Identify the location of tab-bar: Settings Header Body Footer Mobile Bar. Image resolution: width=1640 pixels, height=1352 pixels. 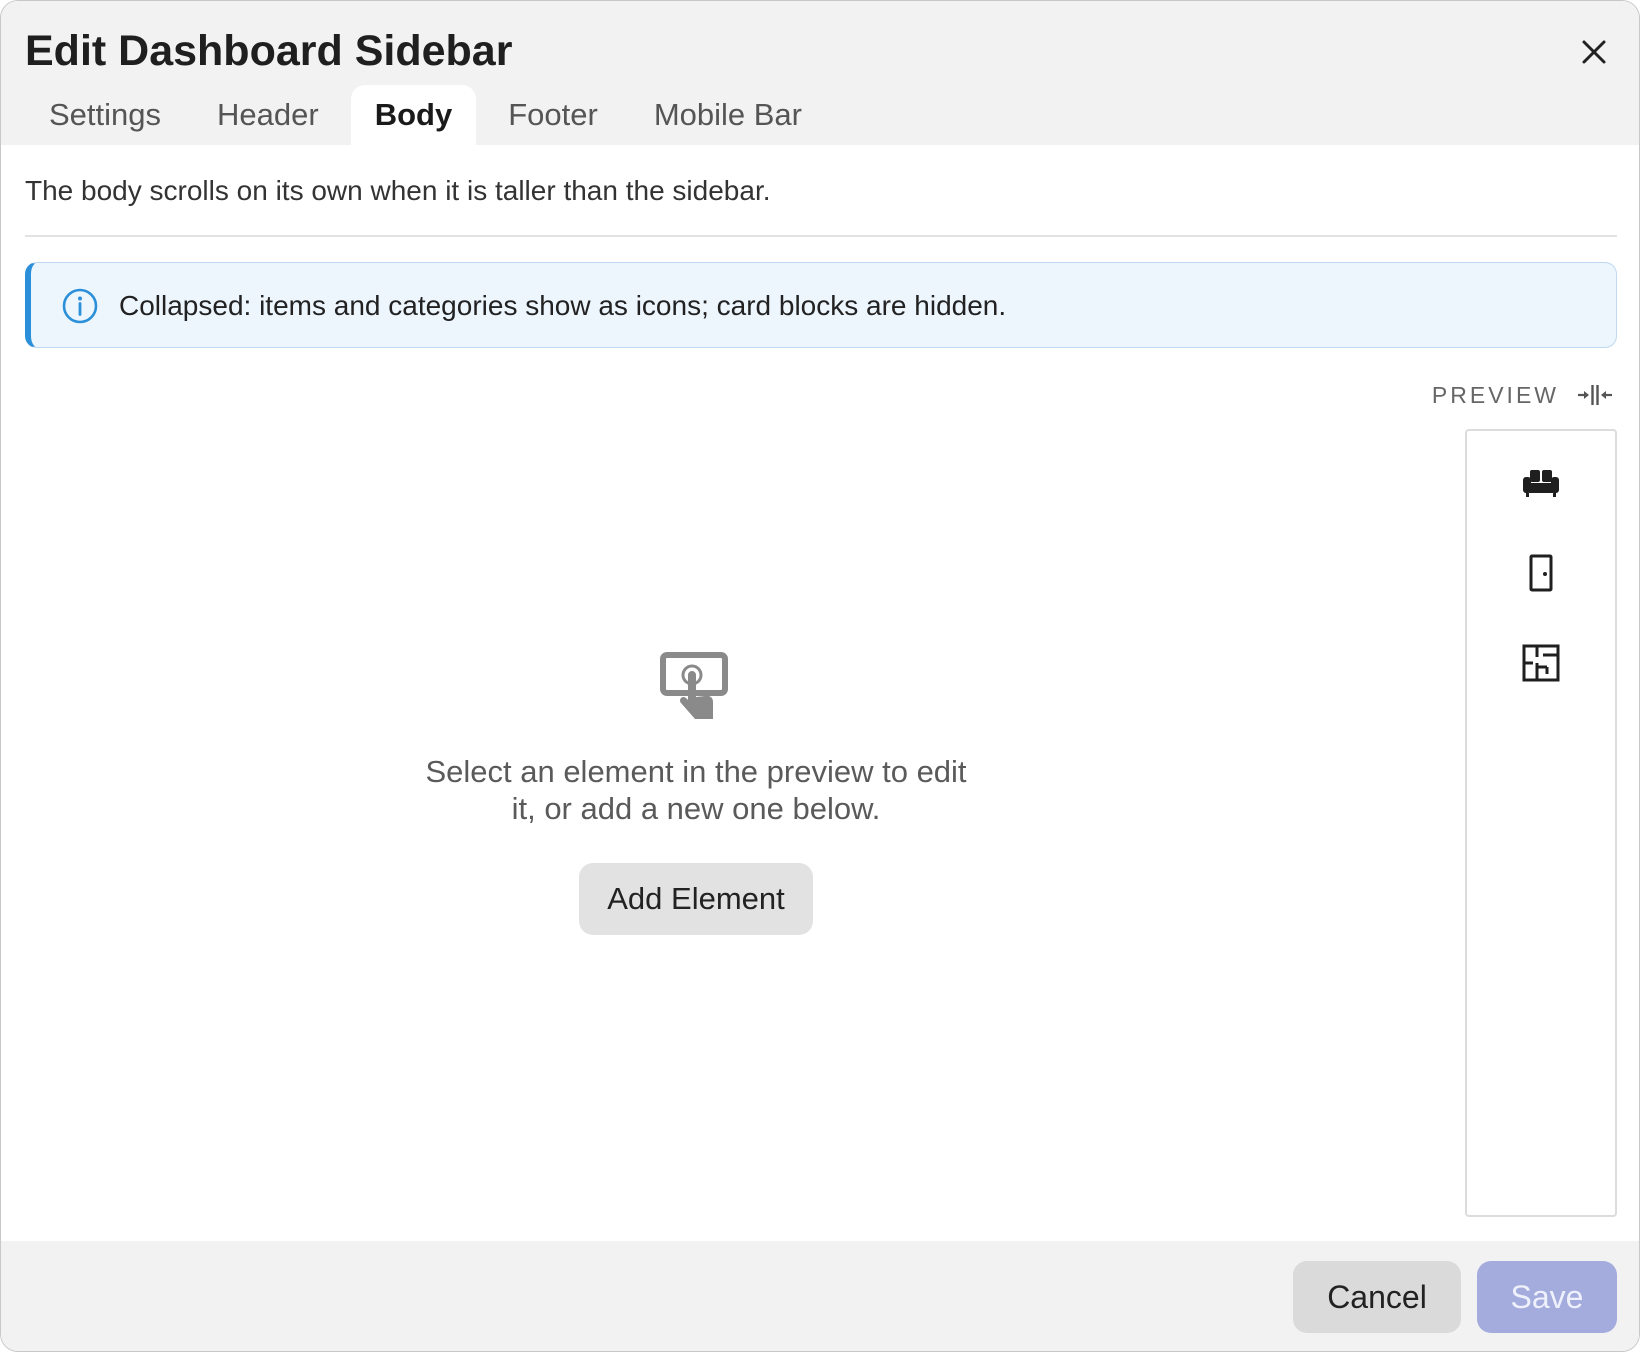
(429, 115).